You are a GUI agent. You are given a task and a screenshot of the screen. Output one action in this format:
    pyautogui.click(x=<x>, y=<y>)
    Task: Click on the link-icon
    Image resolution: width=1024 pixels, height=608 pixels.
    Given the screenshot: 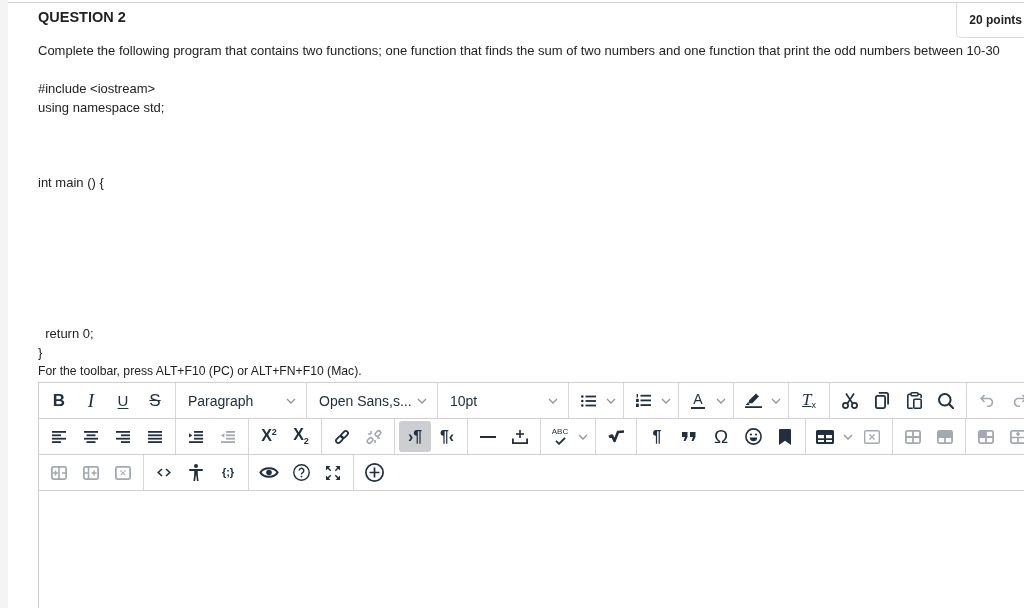 What is the action you would take?
    pyautogui.click(x=342, y=436)
    